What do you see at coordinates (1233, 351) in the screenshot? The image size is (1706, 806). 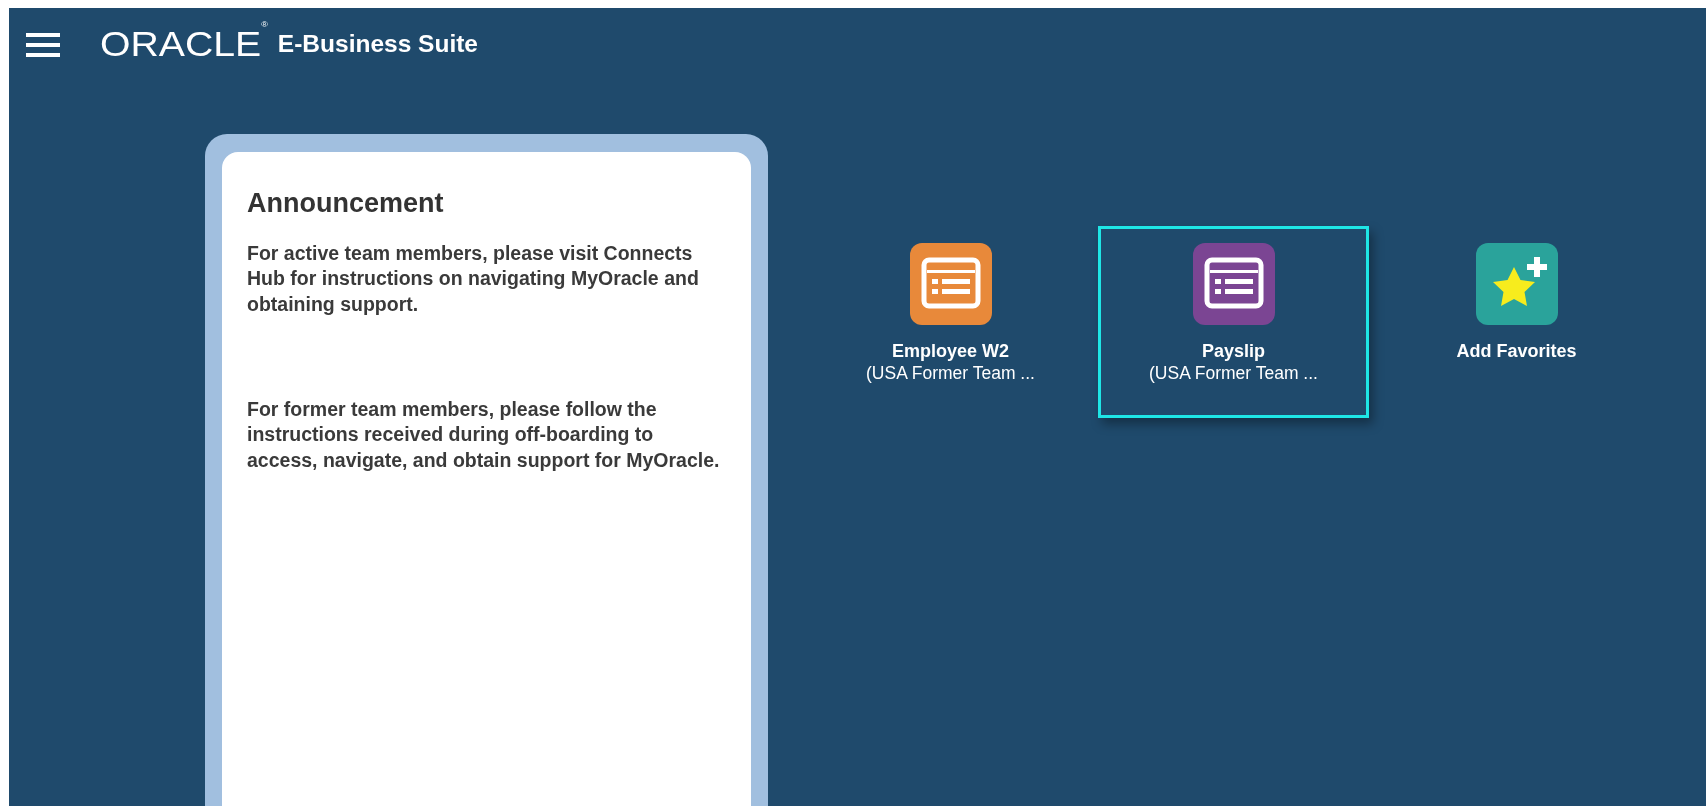 I see `tile-label: Payslip` at bounding box center [1233, 351].